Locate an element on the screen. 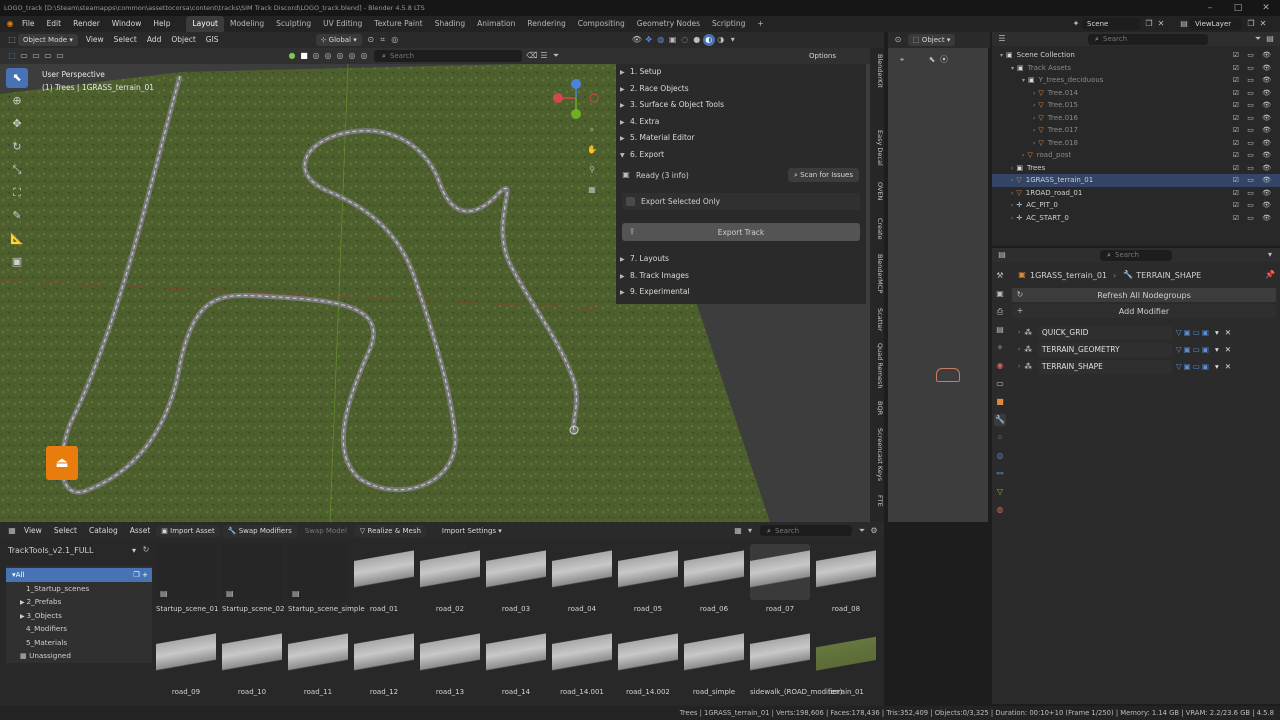 Image resolution: width=1280 pixels, height=720 pixels. modifier-toggle-icons: ▽▣▭▣ is located at coordinates (1193, 350).